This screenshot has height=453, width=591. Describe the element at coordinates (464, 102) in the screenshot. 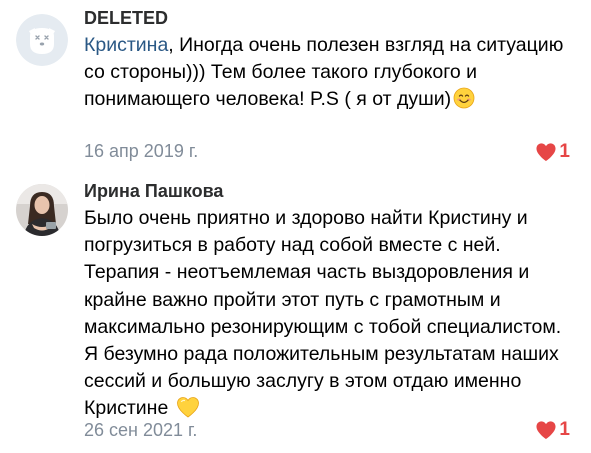

I see `smiling-face-icon` at that location.